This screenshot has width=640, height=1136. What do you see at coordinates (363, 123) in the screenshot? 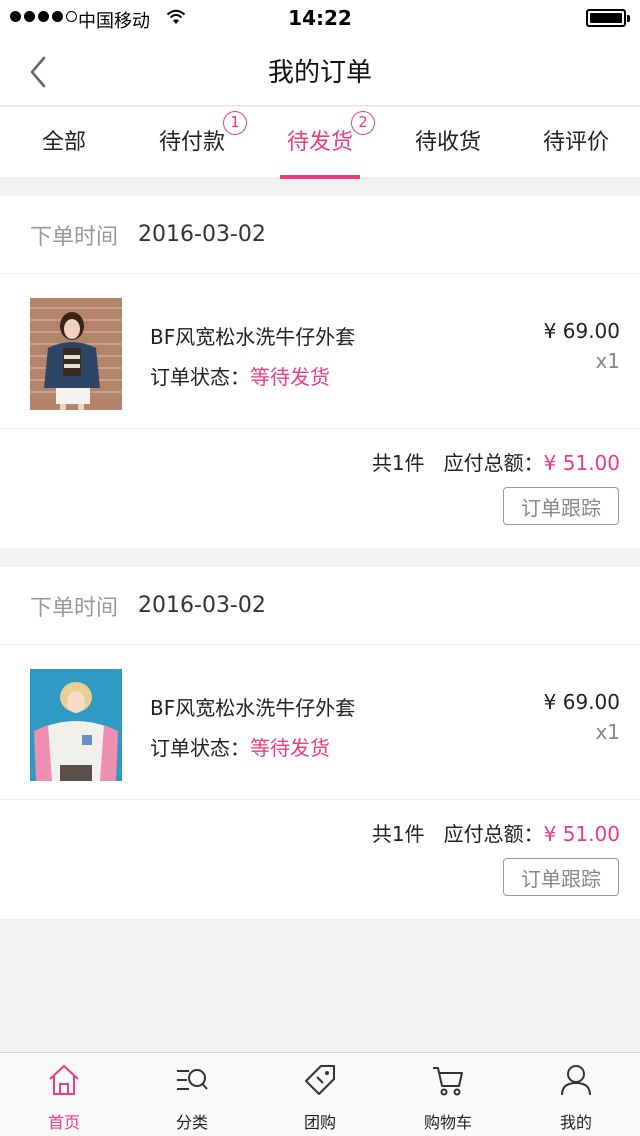
I see `count-badge: 2` at bounding box center [363, 123].